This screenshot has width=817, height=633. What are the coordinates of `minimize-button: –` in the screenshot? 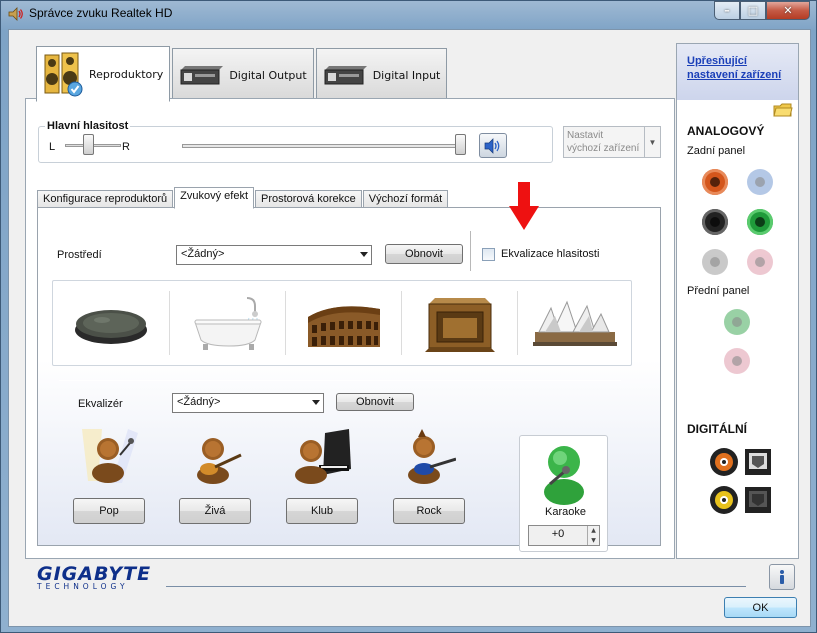 It's located at (727, 10).